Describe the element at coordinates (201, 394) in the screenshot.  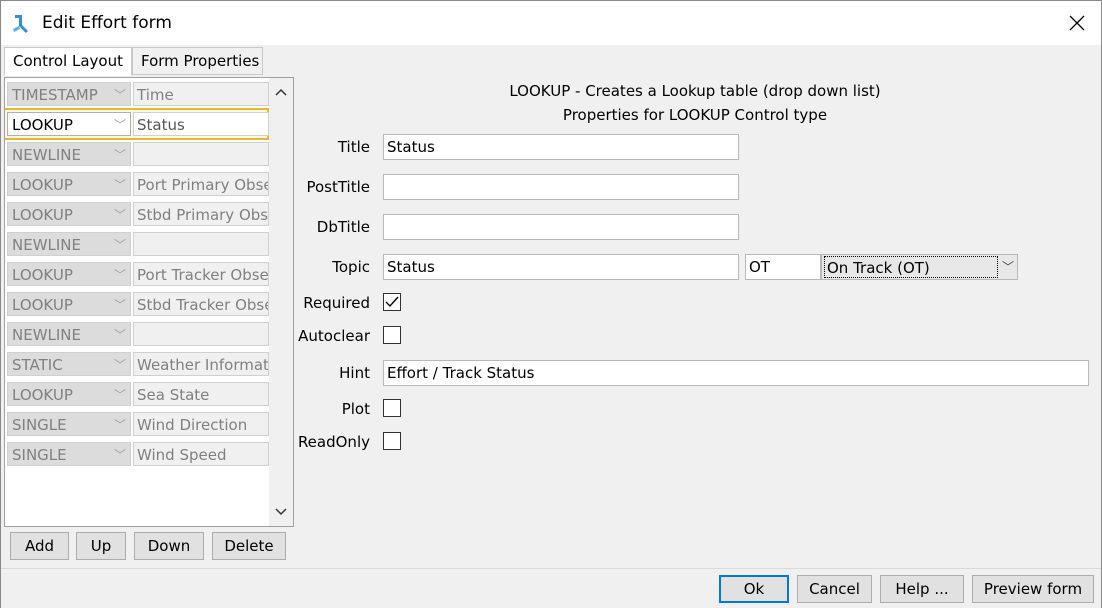
I see `control-name-field: Sea State` at that location.